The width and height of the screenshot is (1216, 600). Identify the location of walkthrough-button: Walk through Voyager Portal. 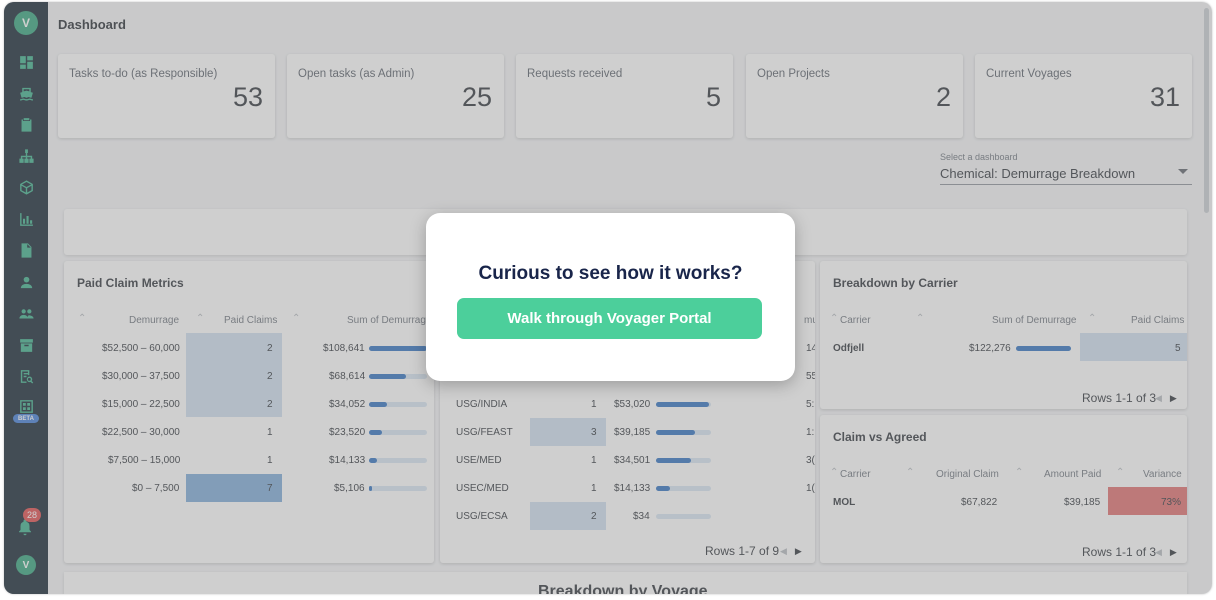
(609, 318).